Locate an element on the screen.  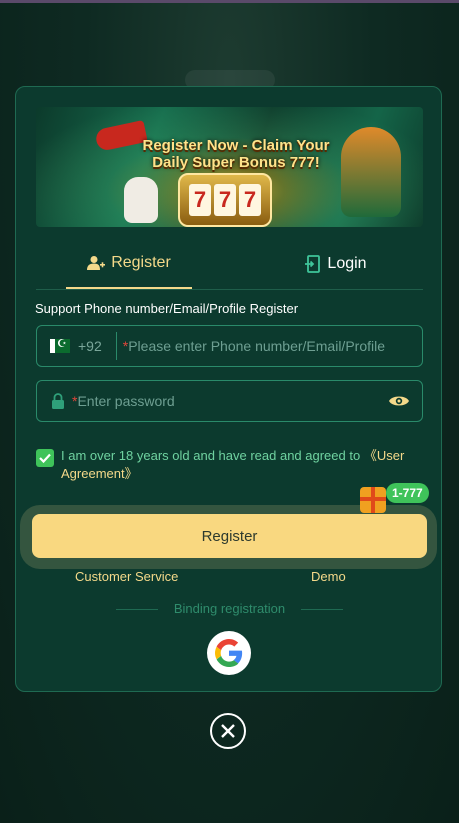
agreement-checkbox is located at coordinates (45, 458).